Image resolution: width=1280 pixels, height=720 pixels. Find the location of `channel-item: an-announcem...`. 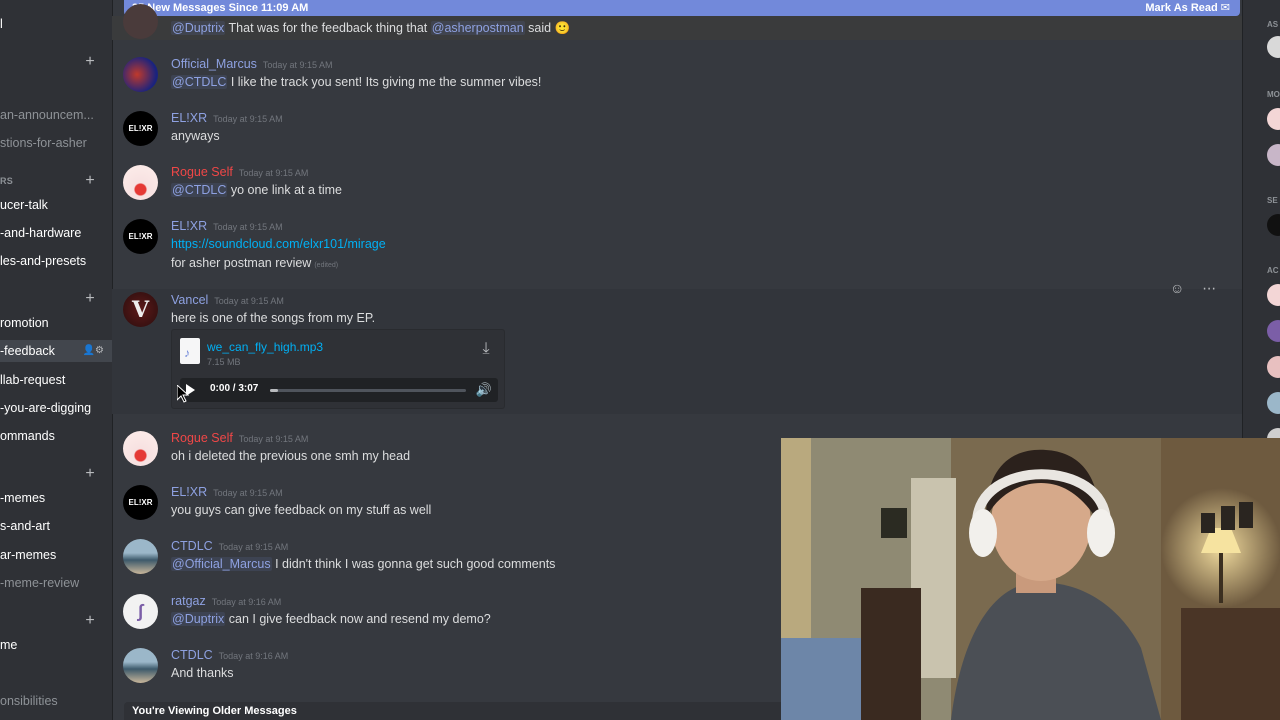

channel-item: an-announcem... is located at coordinates (56, 115).